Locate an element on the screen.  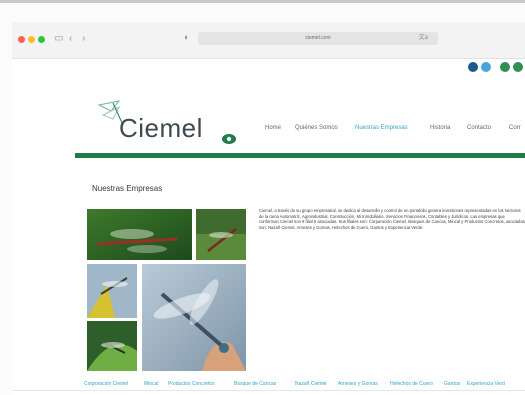
twitter-icon is located at coordinates (486, 67).